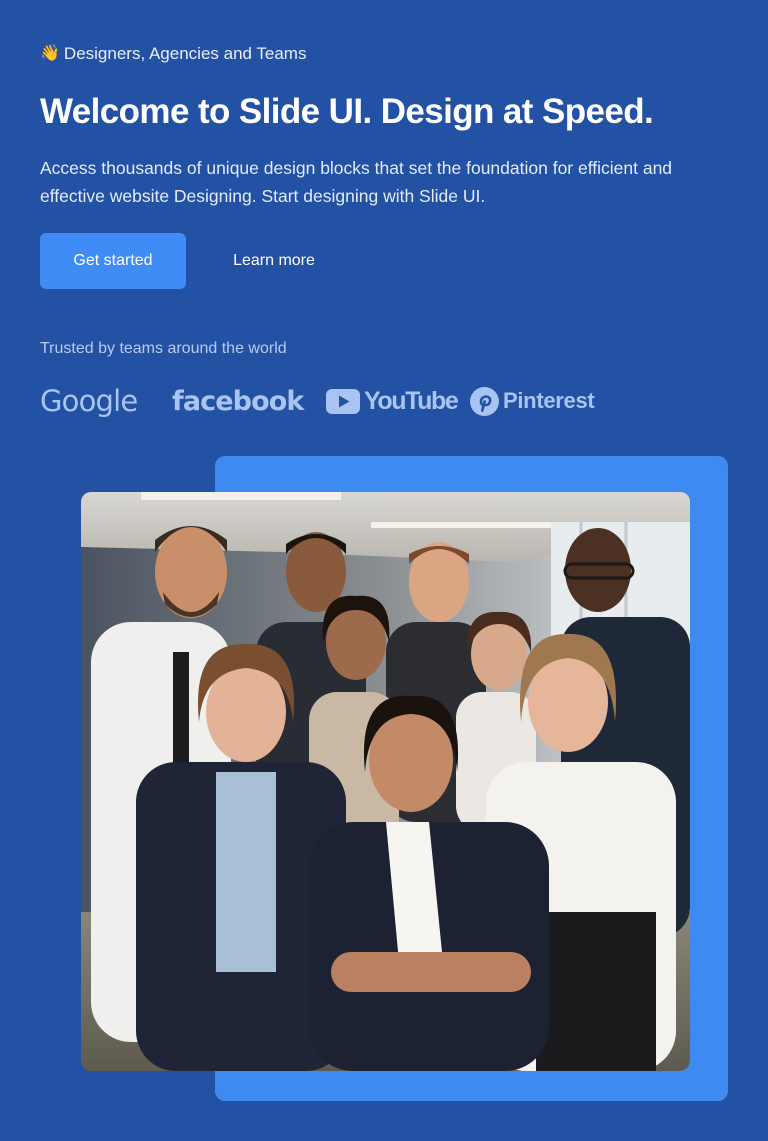  I want to click on learn-more-button: Learn more, so click(274, 261).